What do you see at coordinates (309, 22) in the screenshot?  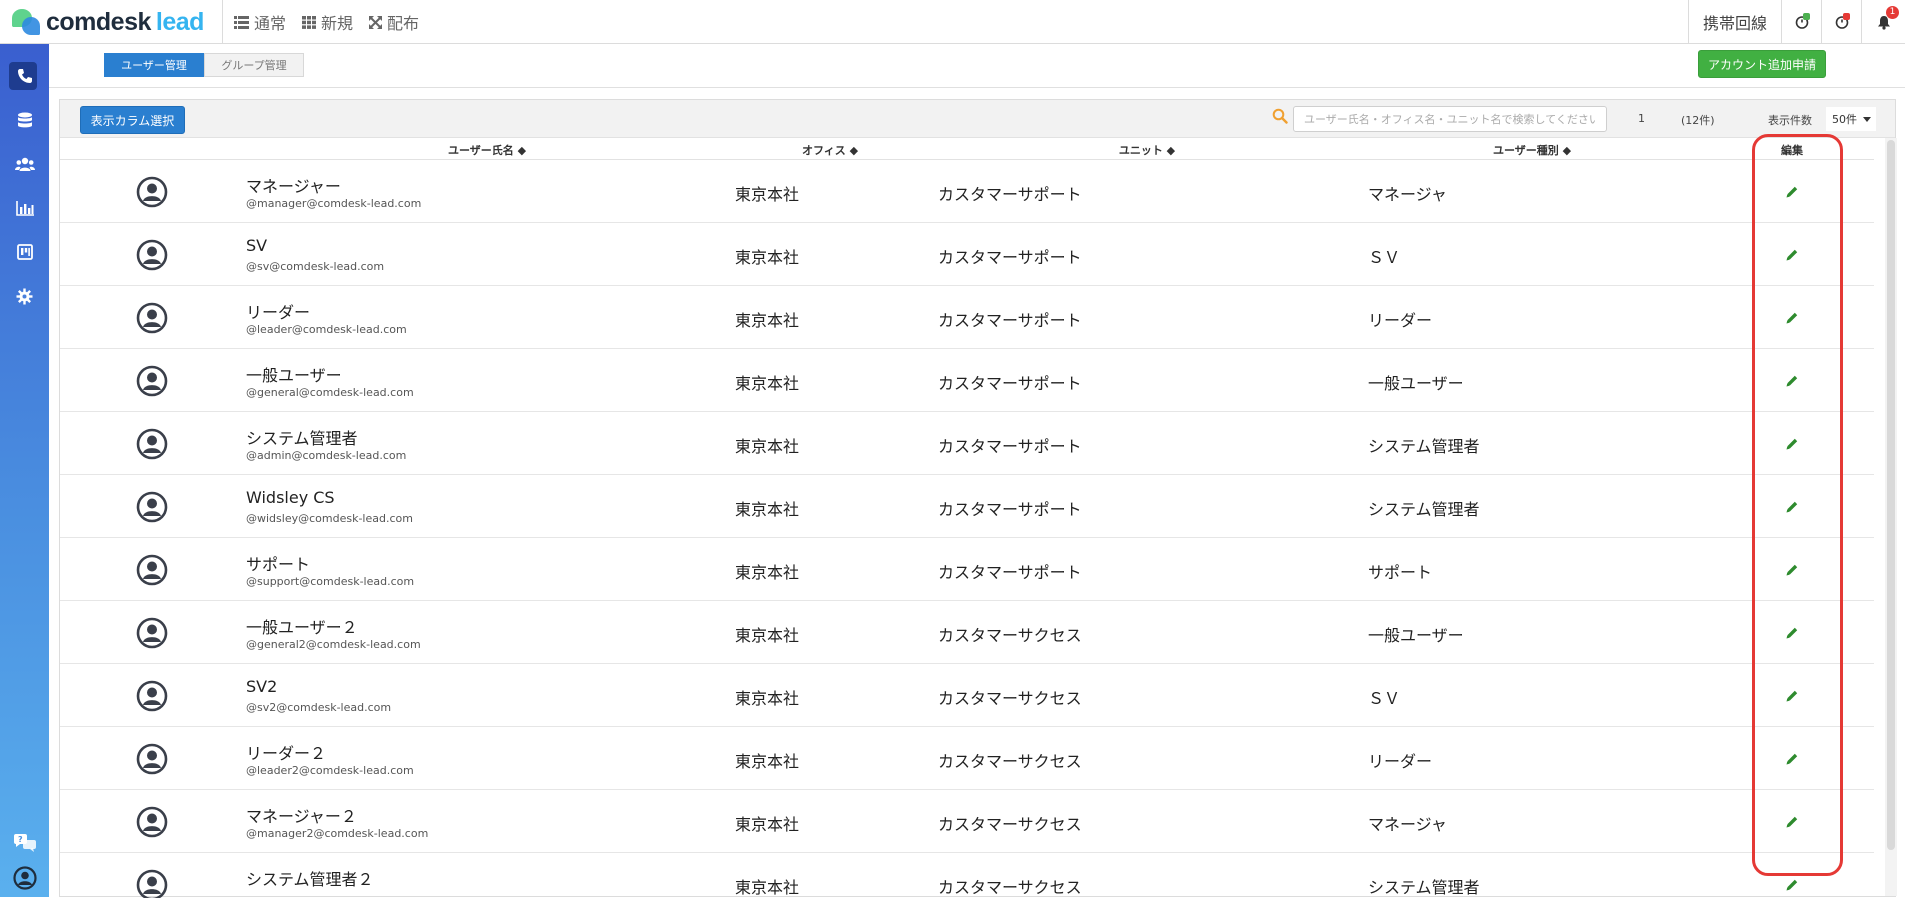 I see `grid-icon` at bounding box center [309, 22].